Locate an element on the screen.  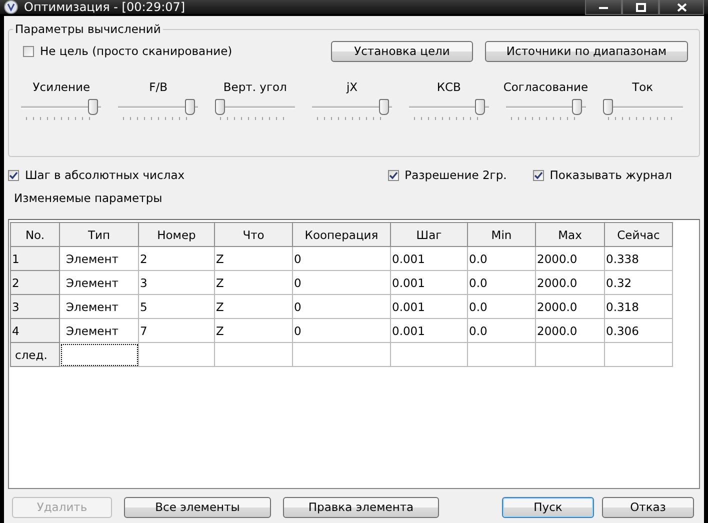
column-header: Min is located at coordinates (502, 234).